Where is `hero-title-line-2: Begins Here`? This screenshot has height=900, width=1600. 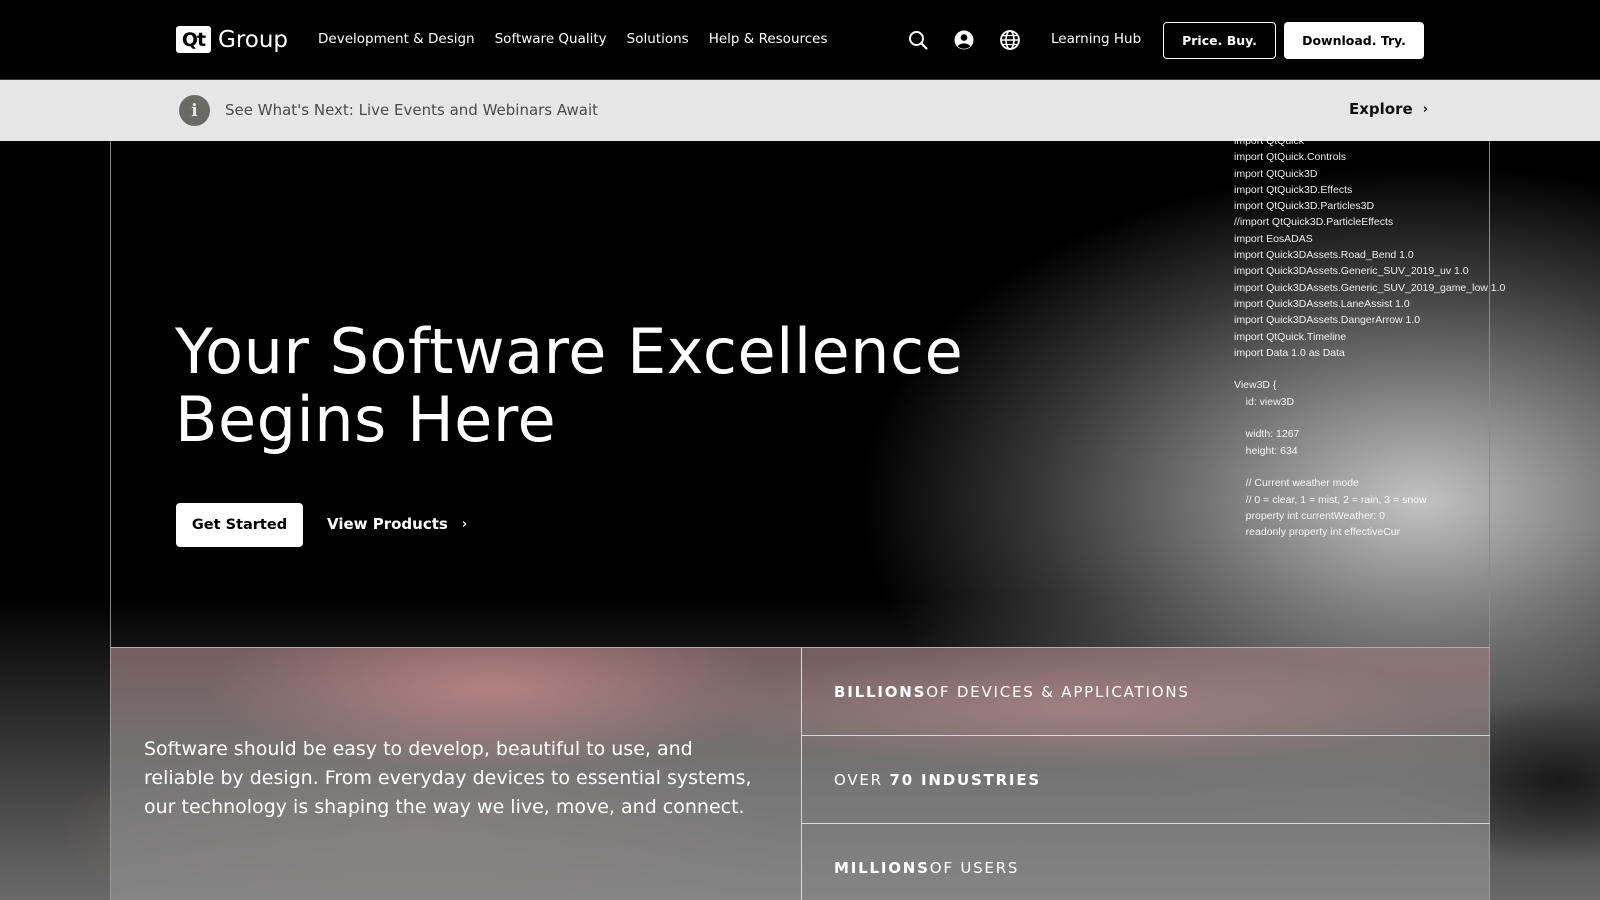
hero-title-line-2: Begins Here is located at coordinates (366, 419).